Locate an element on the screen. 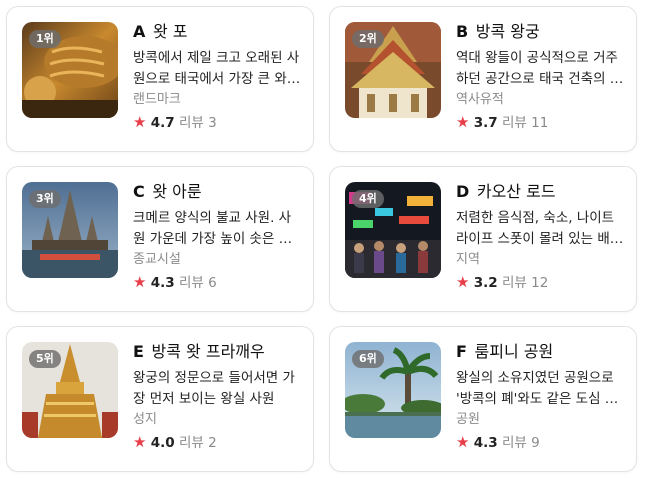 This screenshot has width=649, height=478. rating-score: 3.7 is located at coordinates (485, 123).